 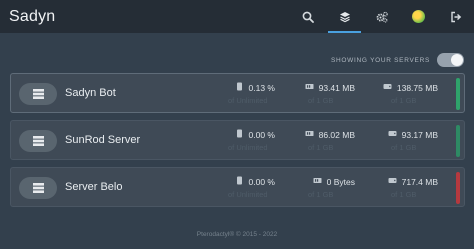 What do you see at coordinates (324, 93) in the screenshot?
I see `server-memory-stat: 93.41 MB of 1 GB` at bounding box center [324, 93].